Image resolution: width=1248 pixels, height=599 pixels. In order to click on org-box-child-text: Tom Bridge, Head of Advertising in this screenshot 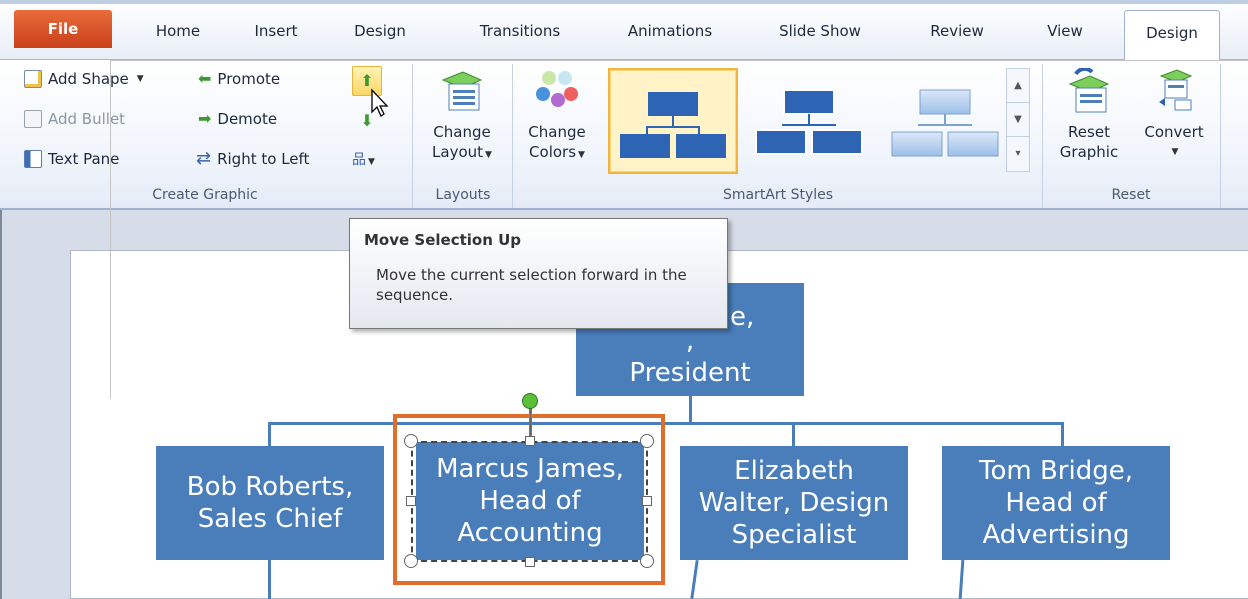, I will do `click(1056, 503)`.